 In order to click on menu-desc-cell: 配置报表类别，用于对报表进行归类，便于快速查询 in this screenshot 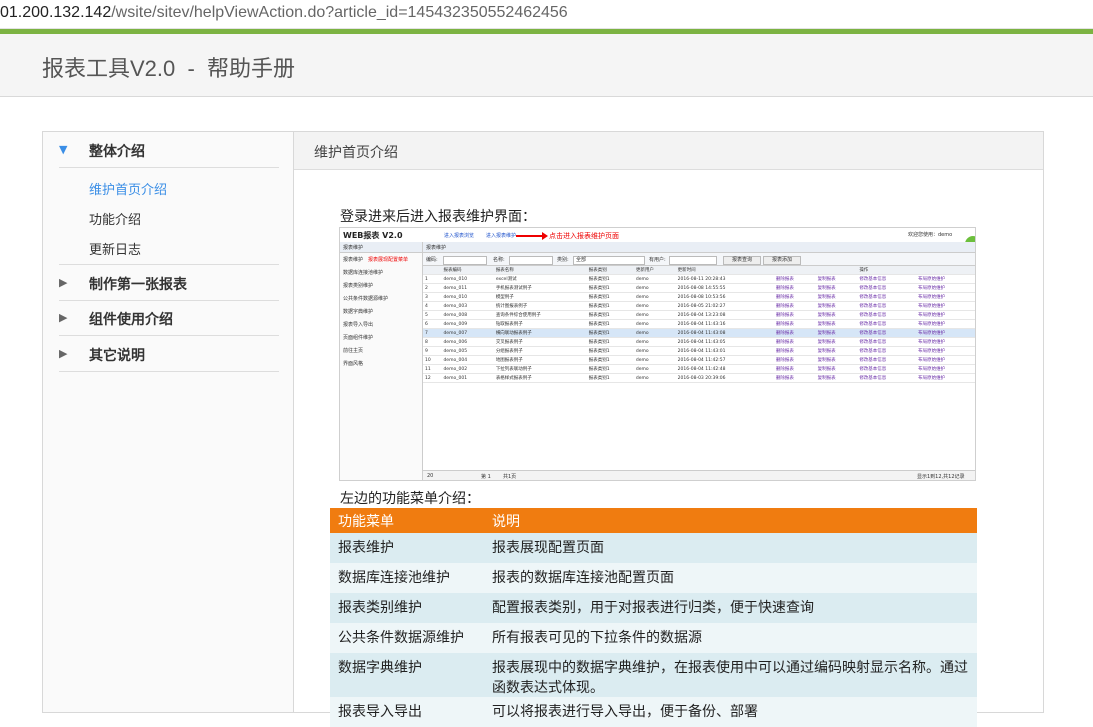, I will do `click(730, 608)`.